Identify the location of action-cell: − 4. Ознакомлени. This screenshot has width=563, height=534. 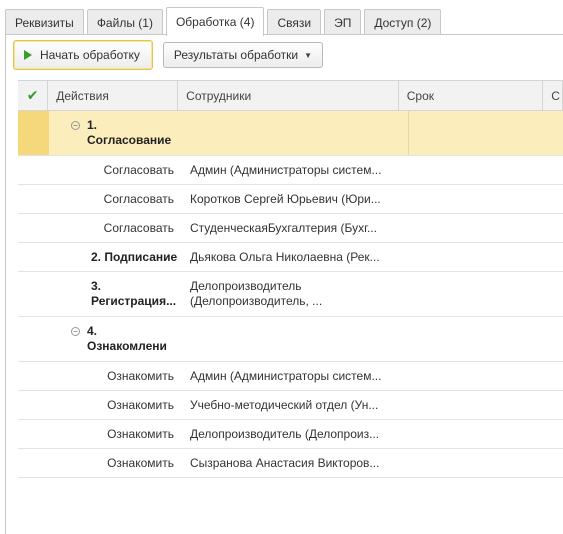
(115, 339).